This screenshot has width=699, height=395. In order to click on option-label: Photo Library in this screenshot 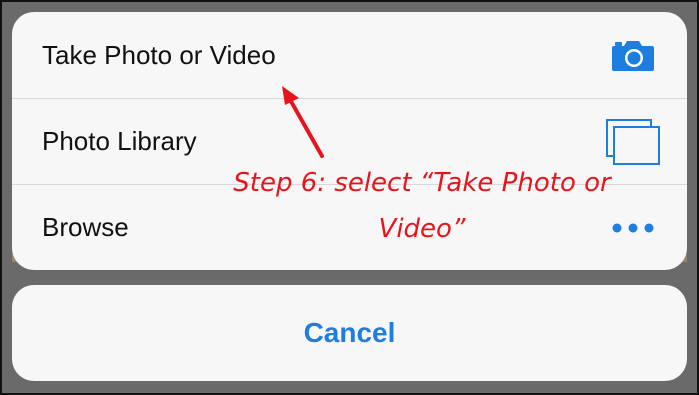, I will do `click(119, 141)`.